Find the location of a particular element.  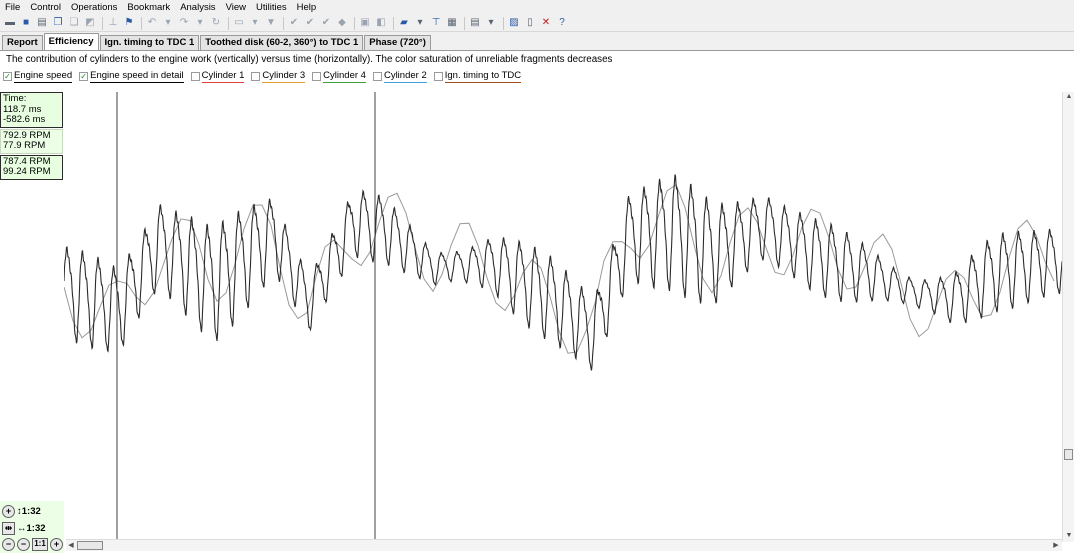

time-value-b: -582.6 ms is located at coordinates (24, 119).